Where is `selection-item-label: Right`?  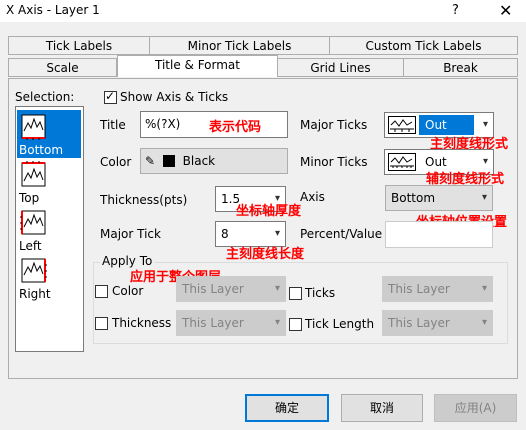 selection-item-label: Right is located at coordinates (35, 294).